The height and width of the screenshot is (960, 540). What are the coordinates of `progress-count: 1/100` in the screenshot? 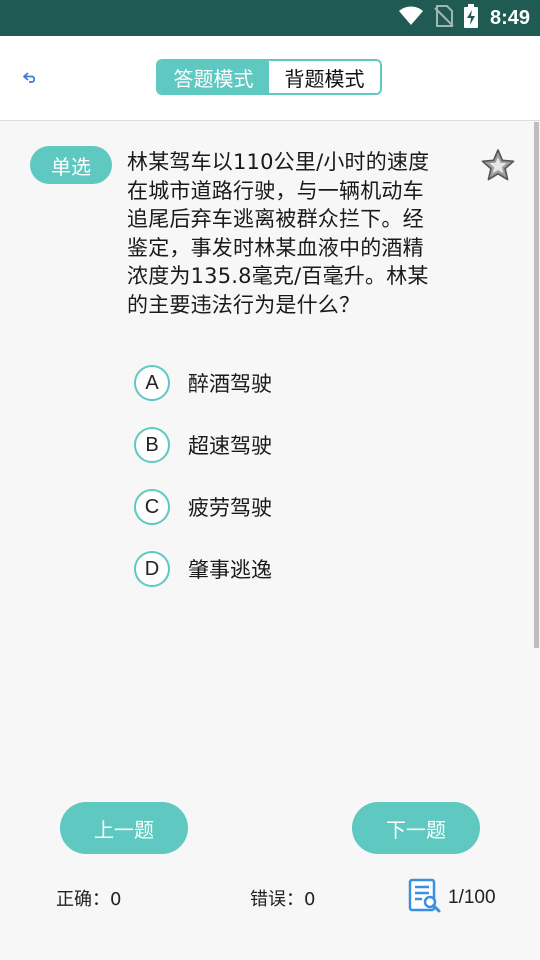 It's located at (472, 897).